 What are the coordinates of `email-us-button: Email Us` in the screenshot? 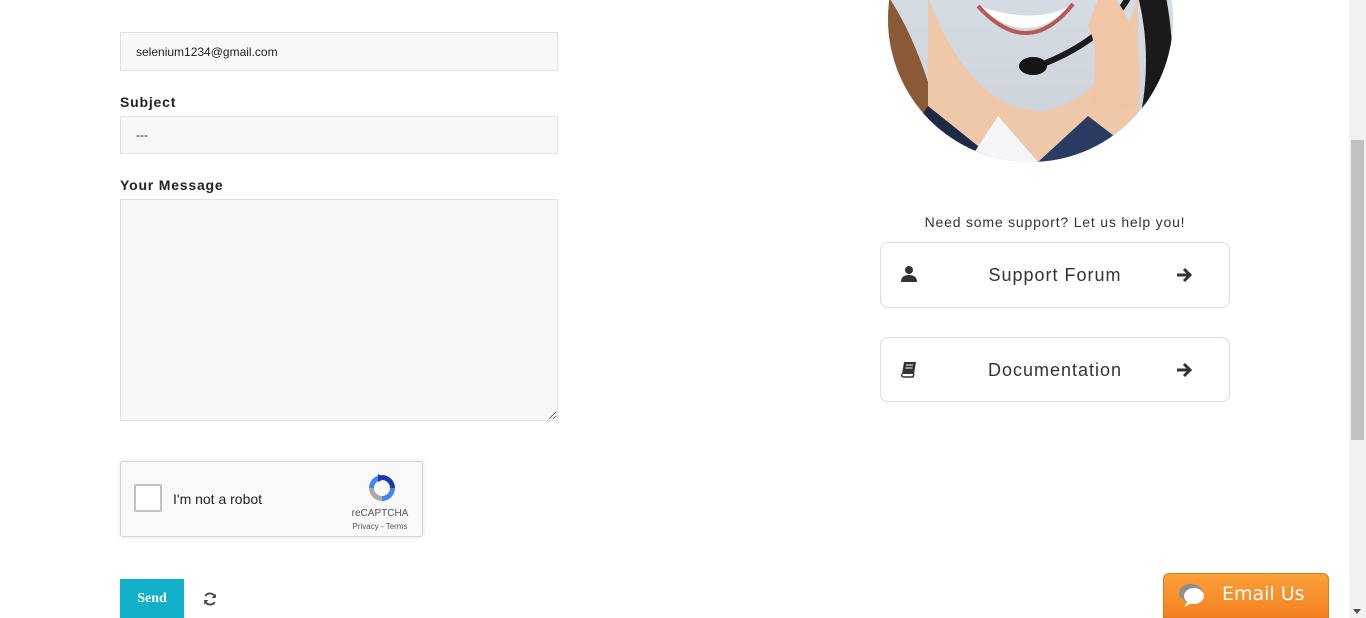 It's located at (1246, 595).